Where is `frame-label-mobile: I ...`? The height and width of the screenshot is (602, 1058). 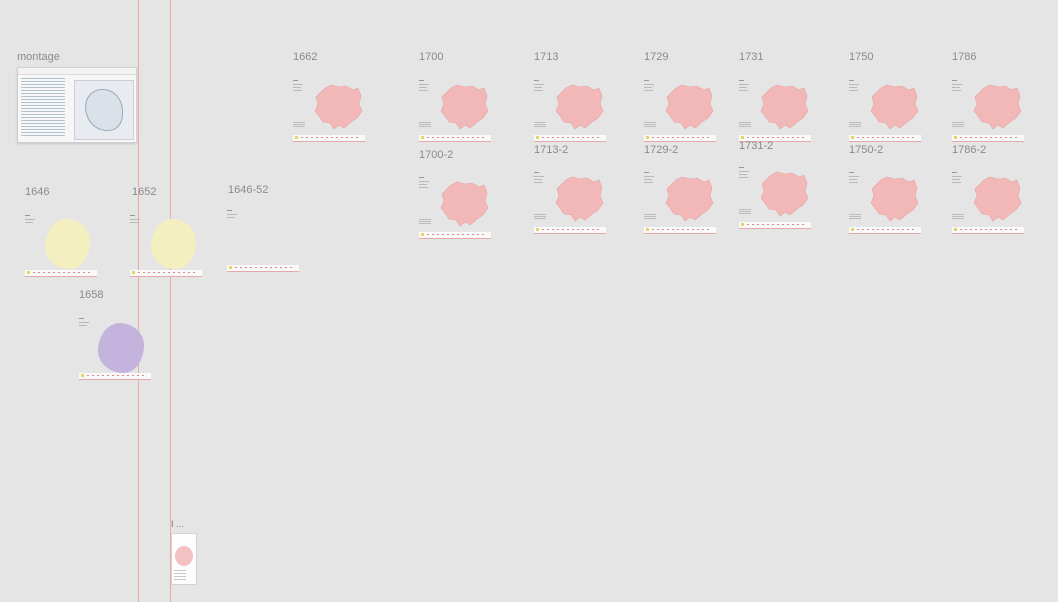 frame-label-mobile: I ... is located at coordinates (177, 524).